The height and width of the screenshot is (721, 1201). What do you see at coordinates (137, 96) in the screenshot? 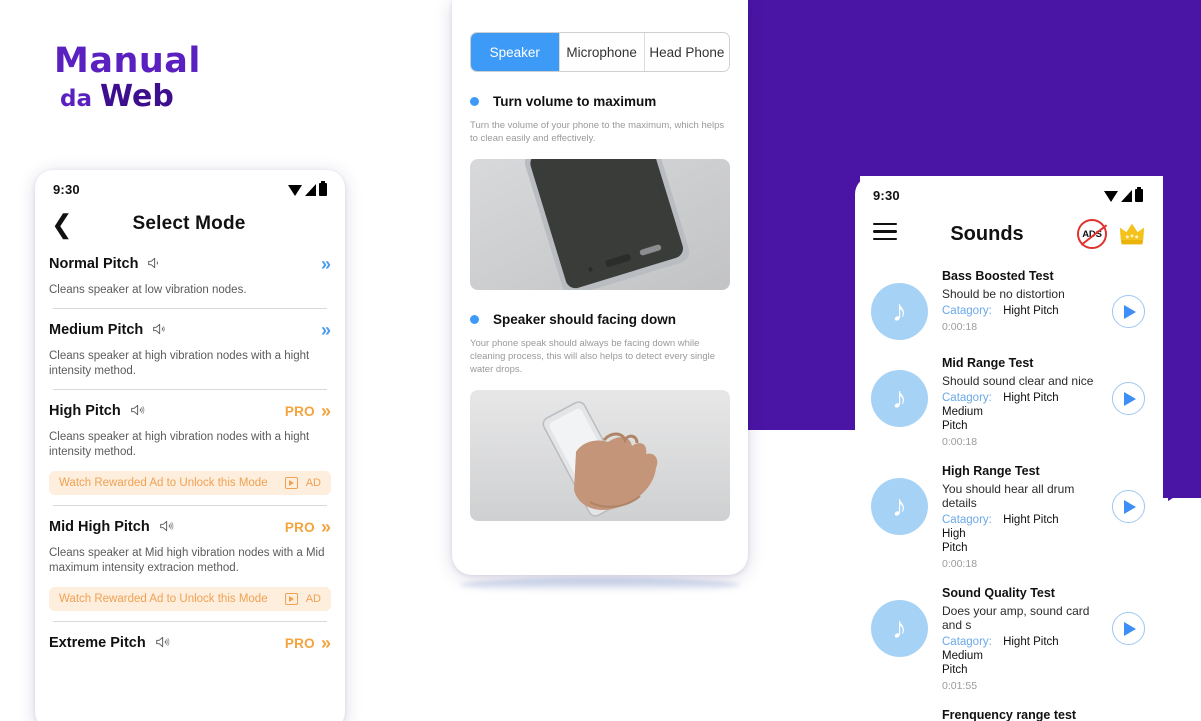
I see `brand-web: Web` at bounding box center [137, 96].